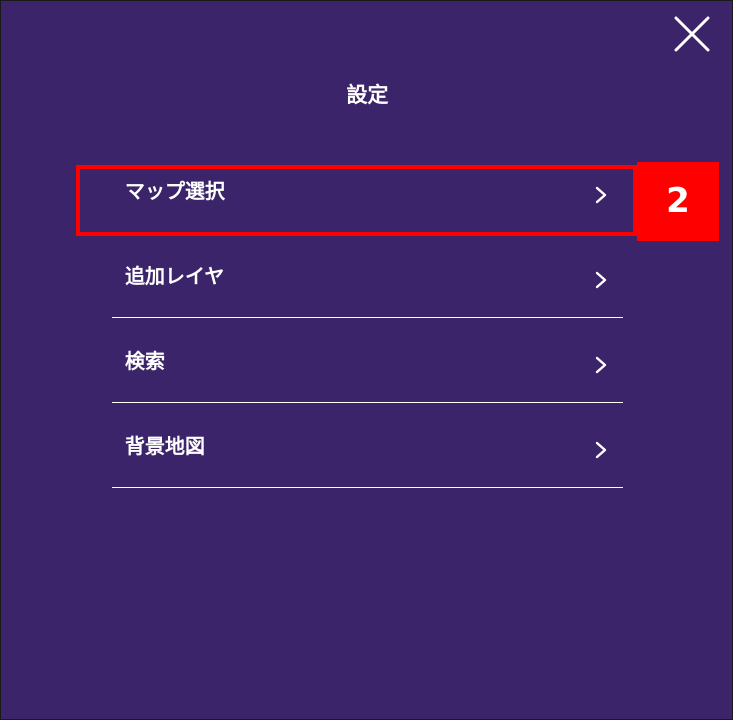 Image resolution: width=733 pixels, height=720 pixels. I want to click on close-icon, so click(692, 34).